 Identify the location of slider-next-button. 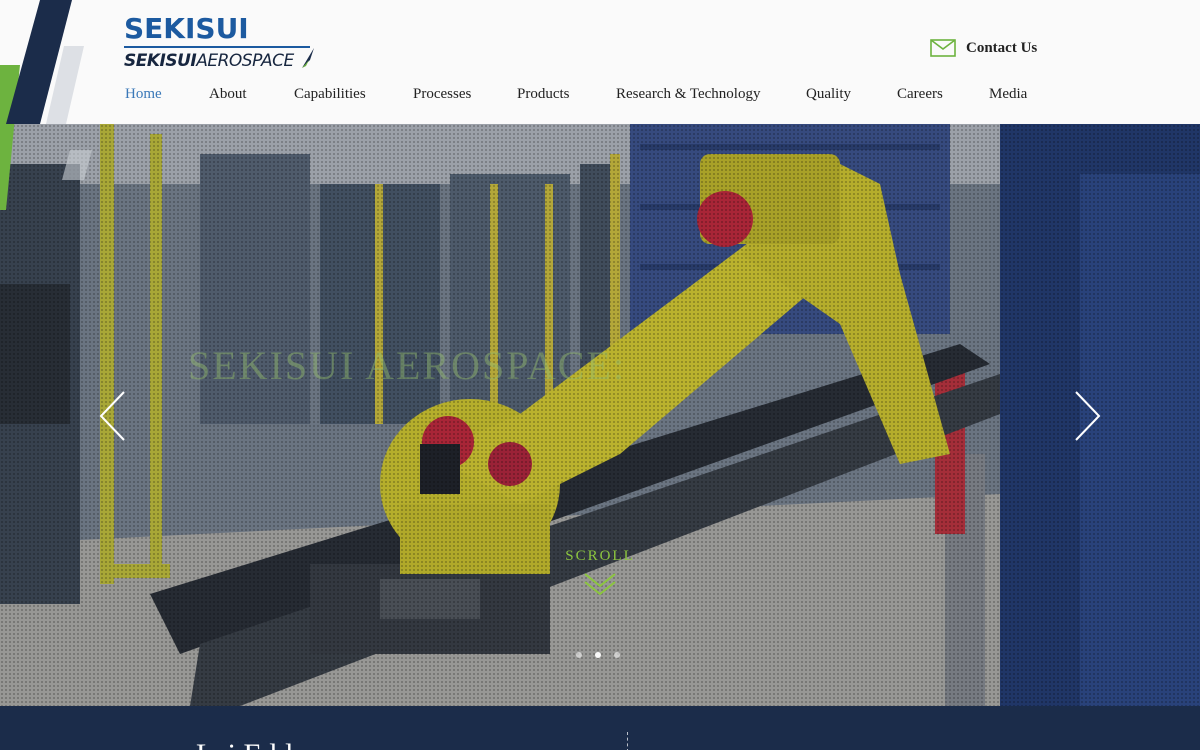
(1088, 416).